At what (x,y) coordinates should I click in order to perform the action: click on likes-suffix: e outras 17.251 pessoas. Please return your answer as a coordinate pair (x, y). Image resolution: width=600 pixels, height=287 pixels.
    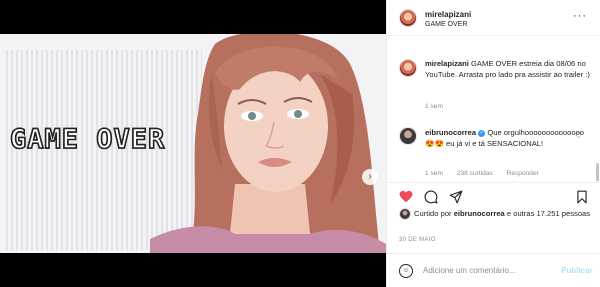
    Looking at the image, I should click on (548, 213).